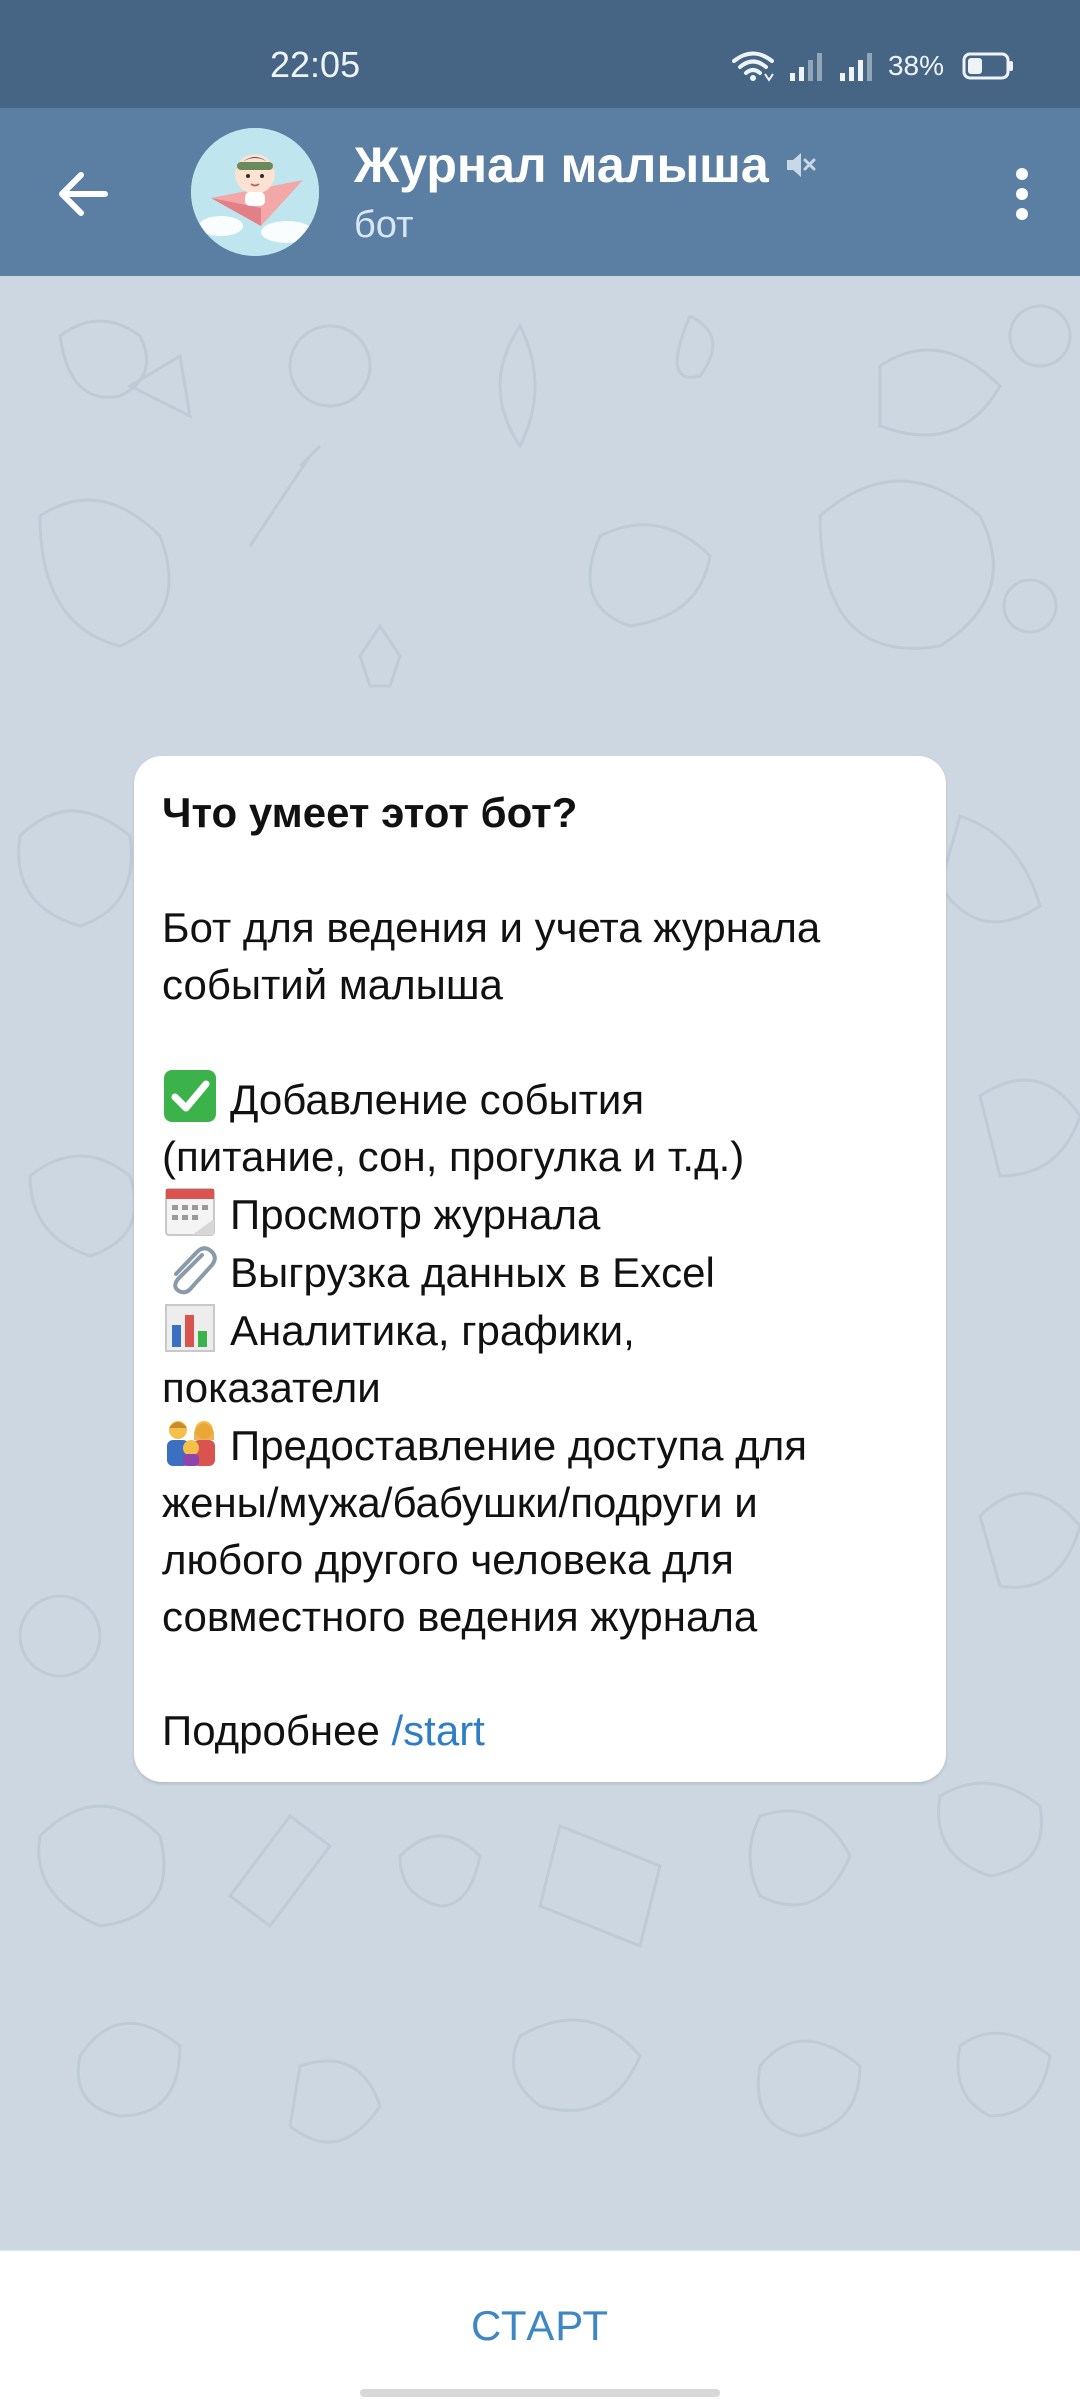  Describe the element at coordinates (801, 165) in the screenshot. I see `speaker-muted-icon` at that location.